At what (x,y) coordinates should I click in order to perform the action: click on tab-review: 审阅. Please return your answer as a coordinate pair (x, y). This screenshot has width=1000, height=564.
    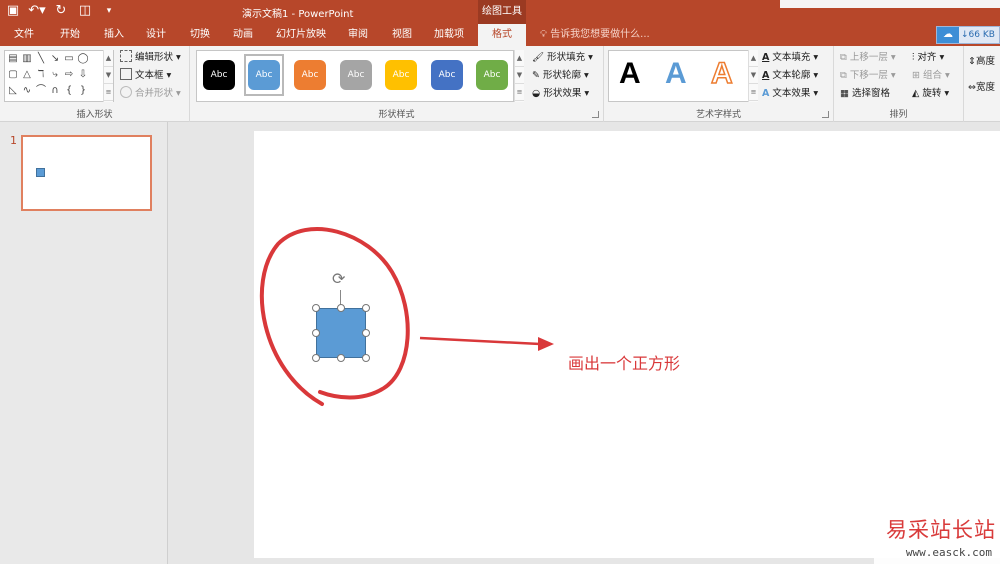
    Looking at the image, I should click on (358, 35).